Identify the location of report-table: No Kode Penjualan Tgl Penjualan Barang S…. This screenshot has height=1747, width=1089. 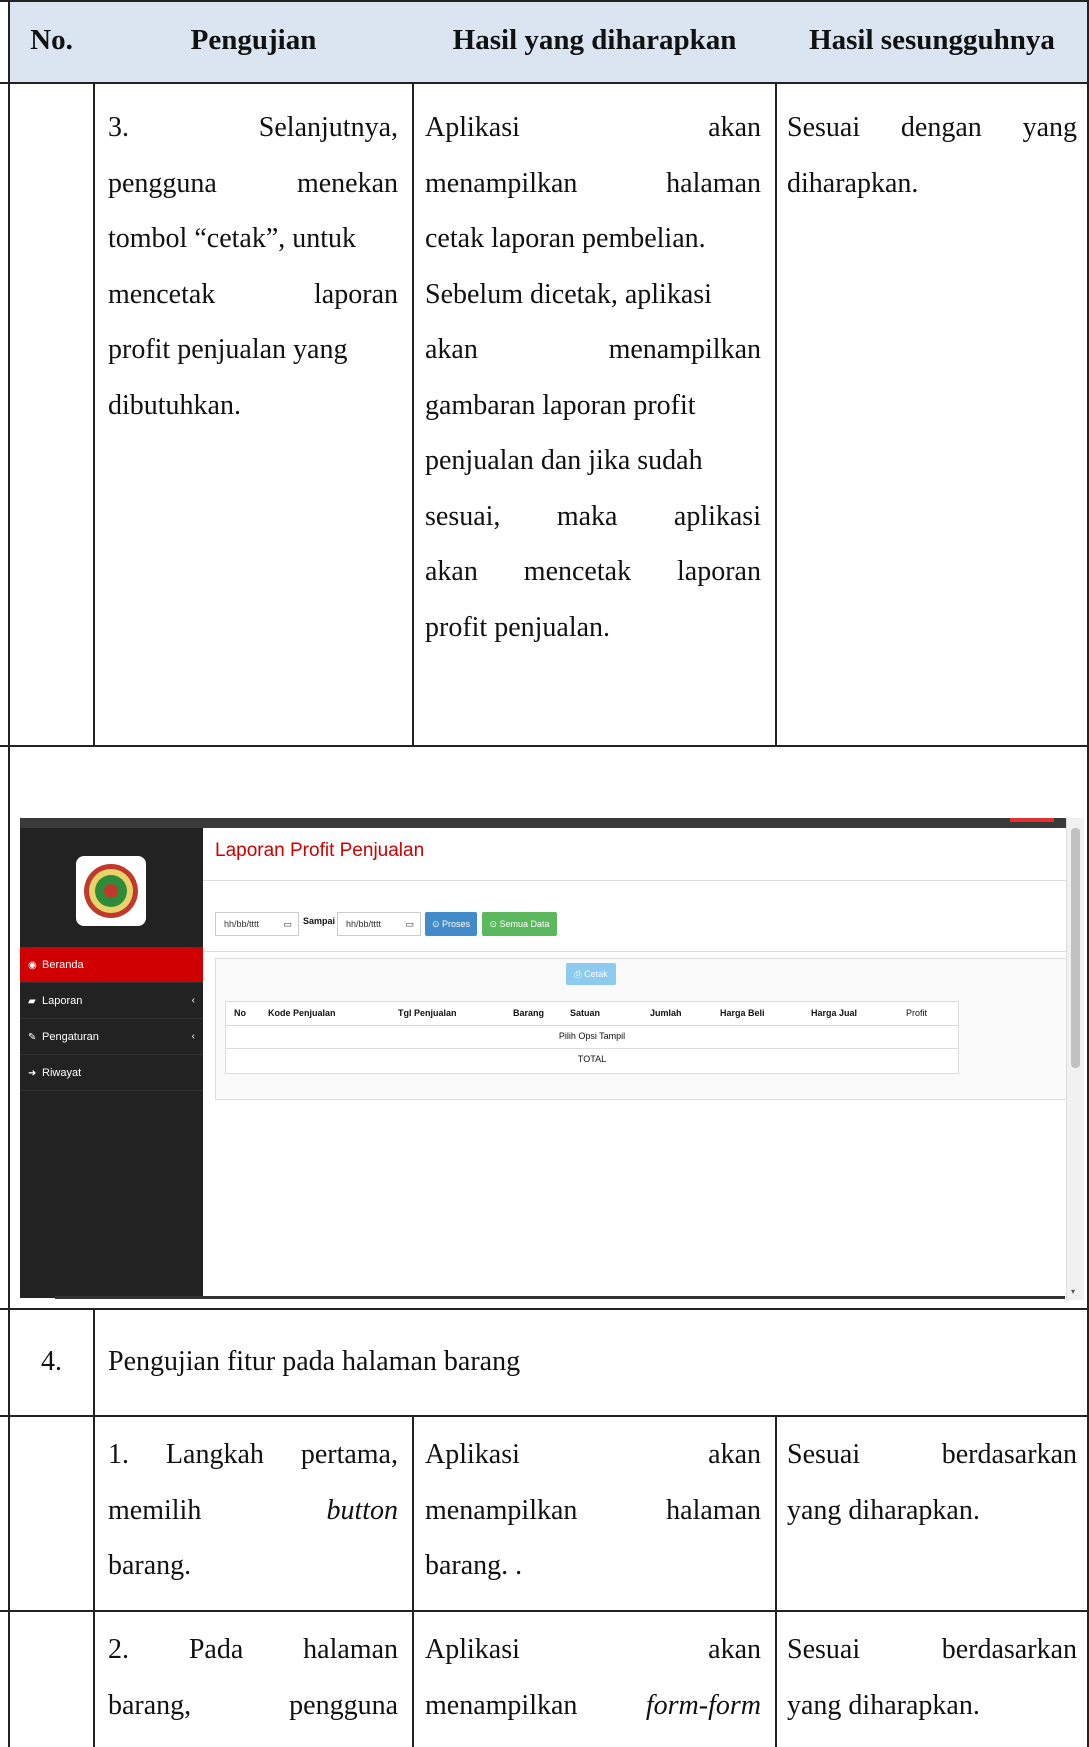
(592, 1037).